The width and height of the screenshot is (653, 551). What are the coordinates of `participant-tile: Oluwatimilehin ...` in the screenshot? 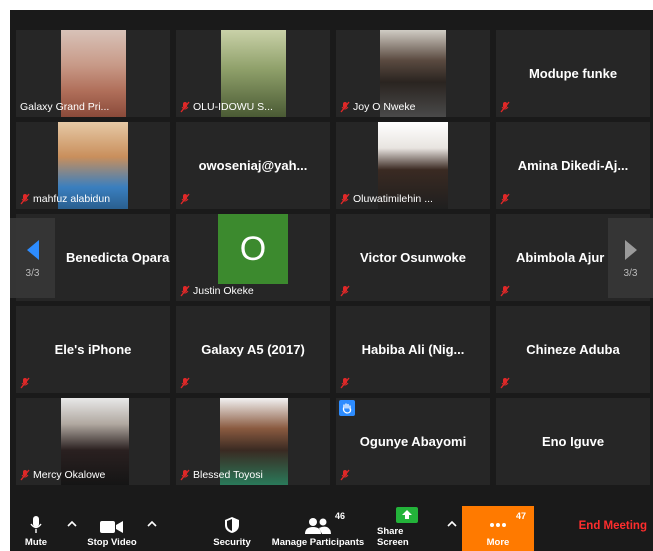 It's located at (413, 165).